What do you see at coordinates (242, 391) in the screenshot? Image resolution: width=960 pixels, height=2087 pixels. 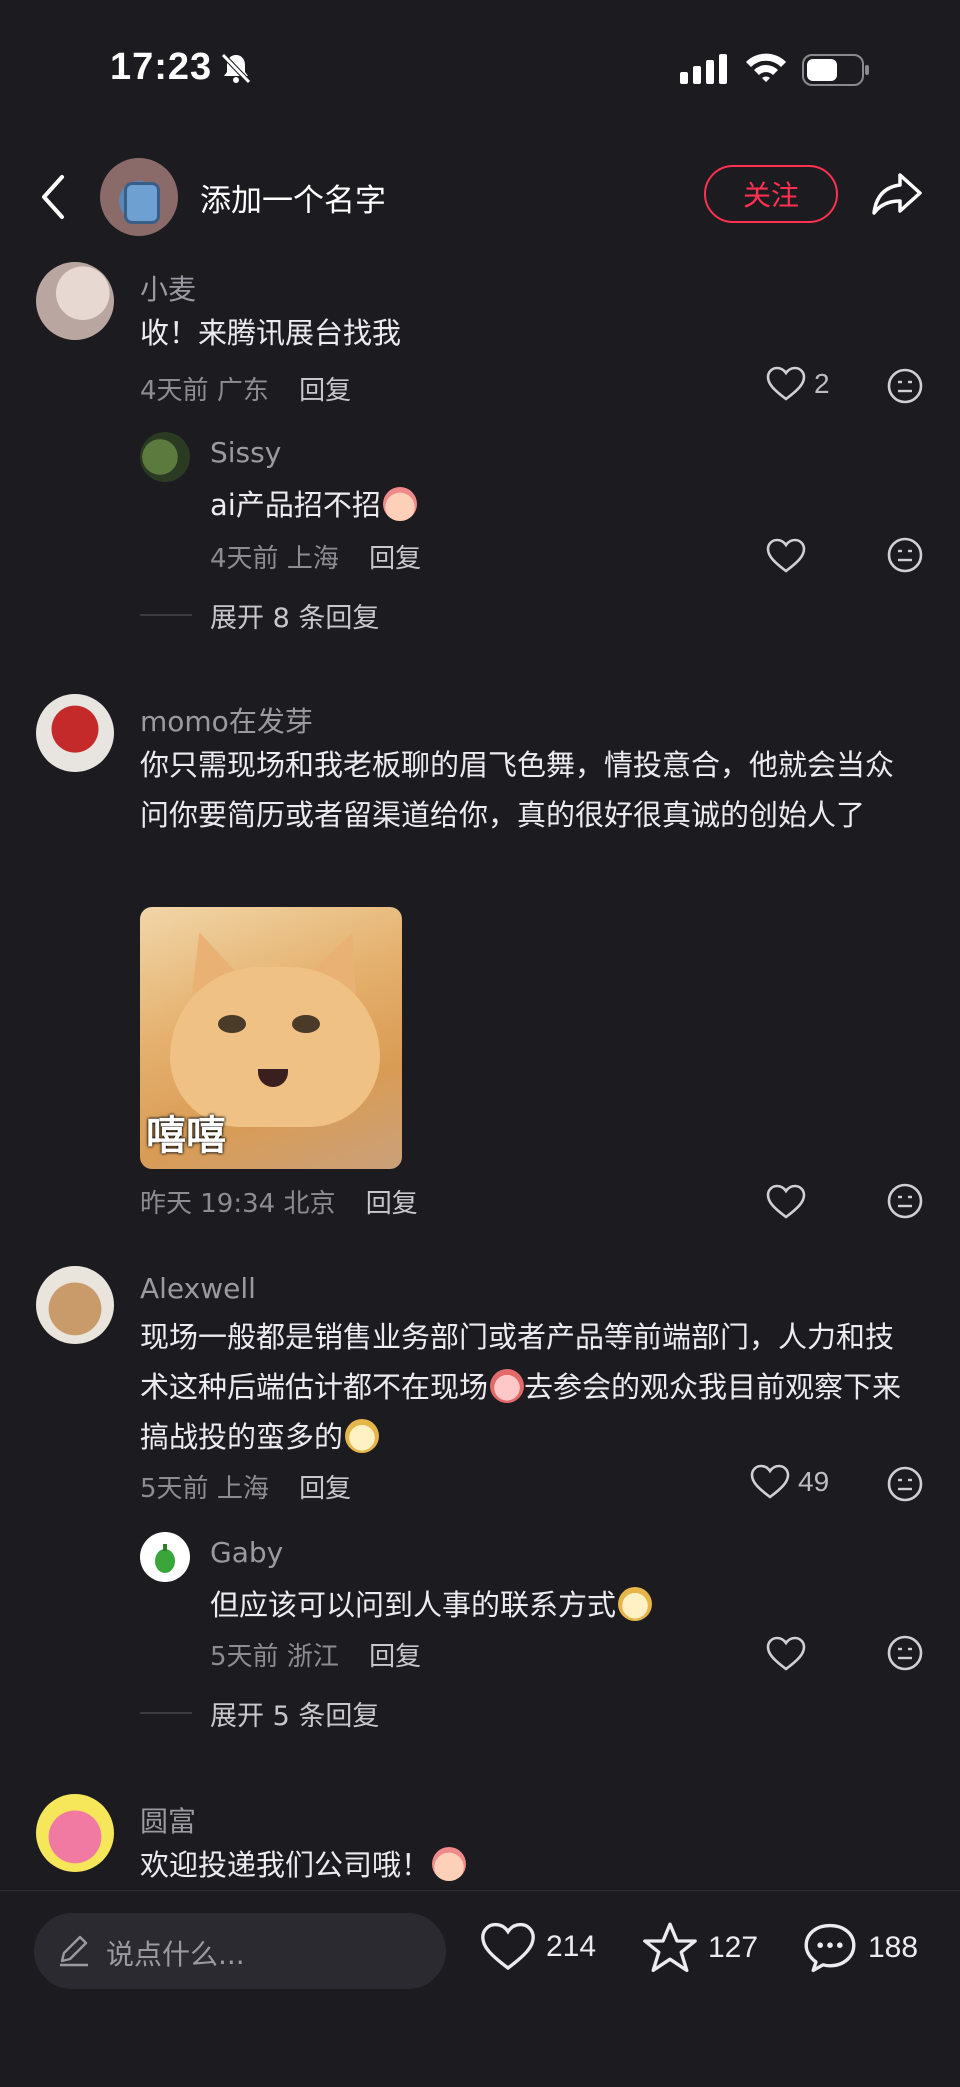 I see `comment-location: 广东` at bounding box center [242, 391].